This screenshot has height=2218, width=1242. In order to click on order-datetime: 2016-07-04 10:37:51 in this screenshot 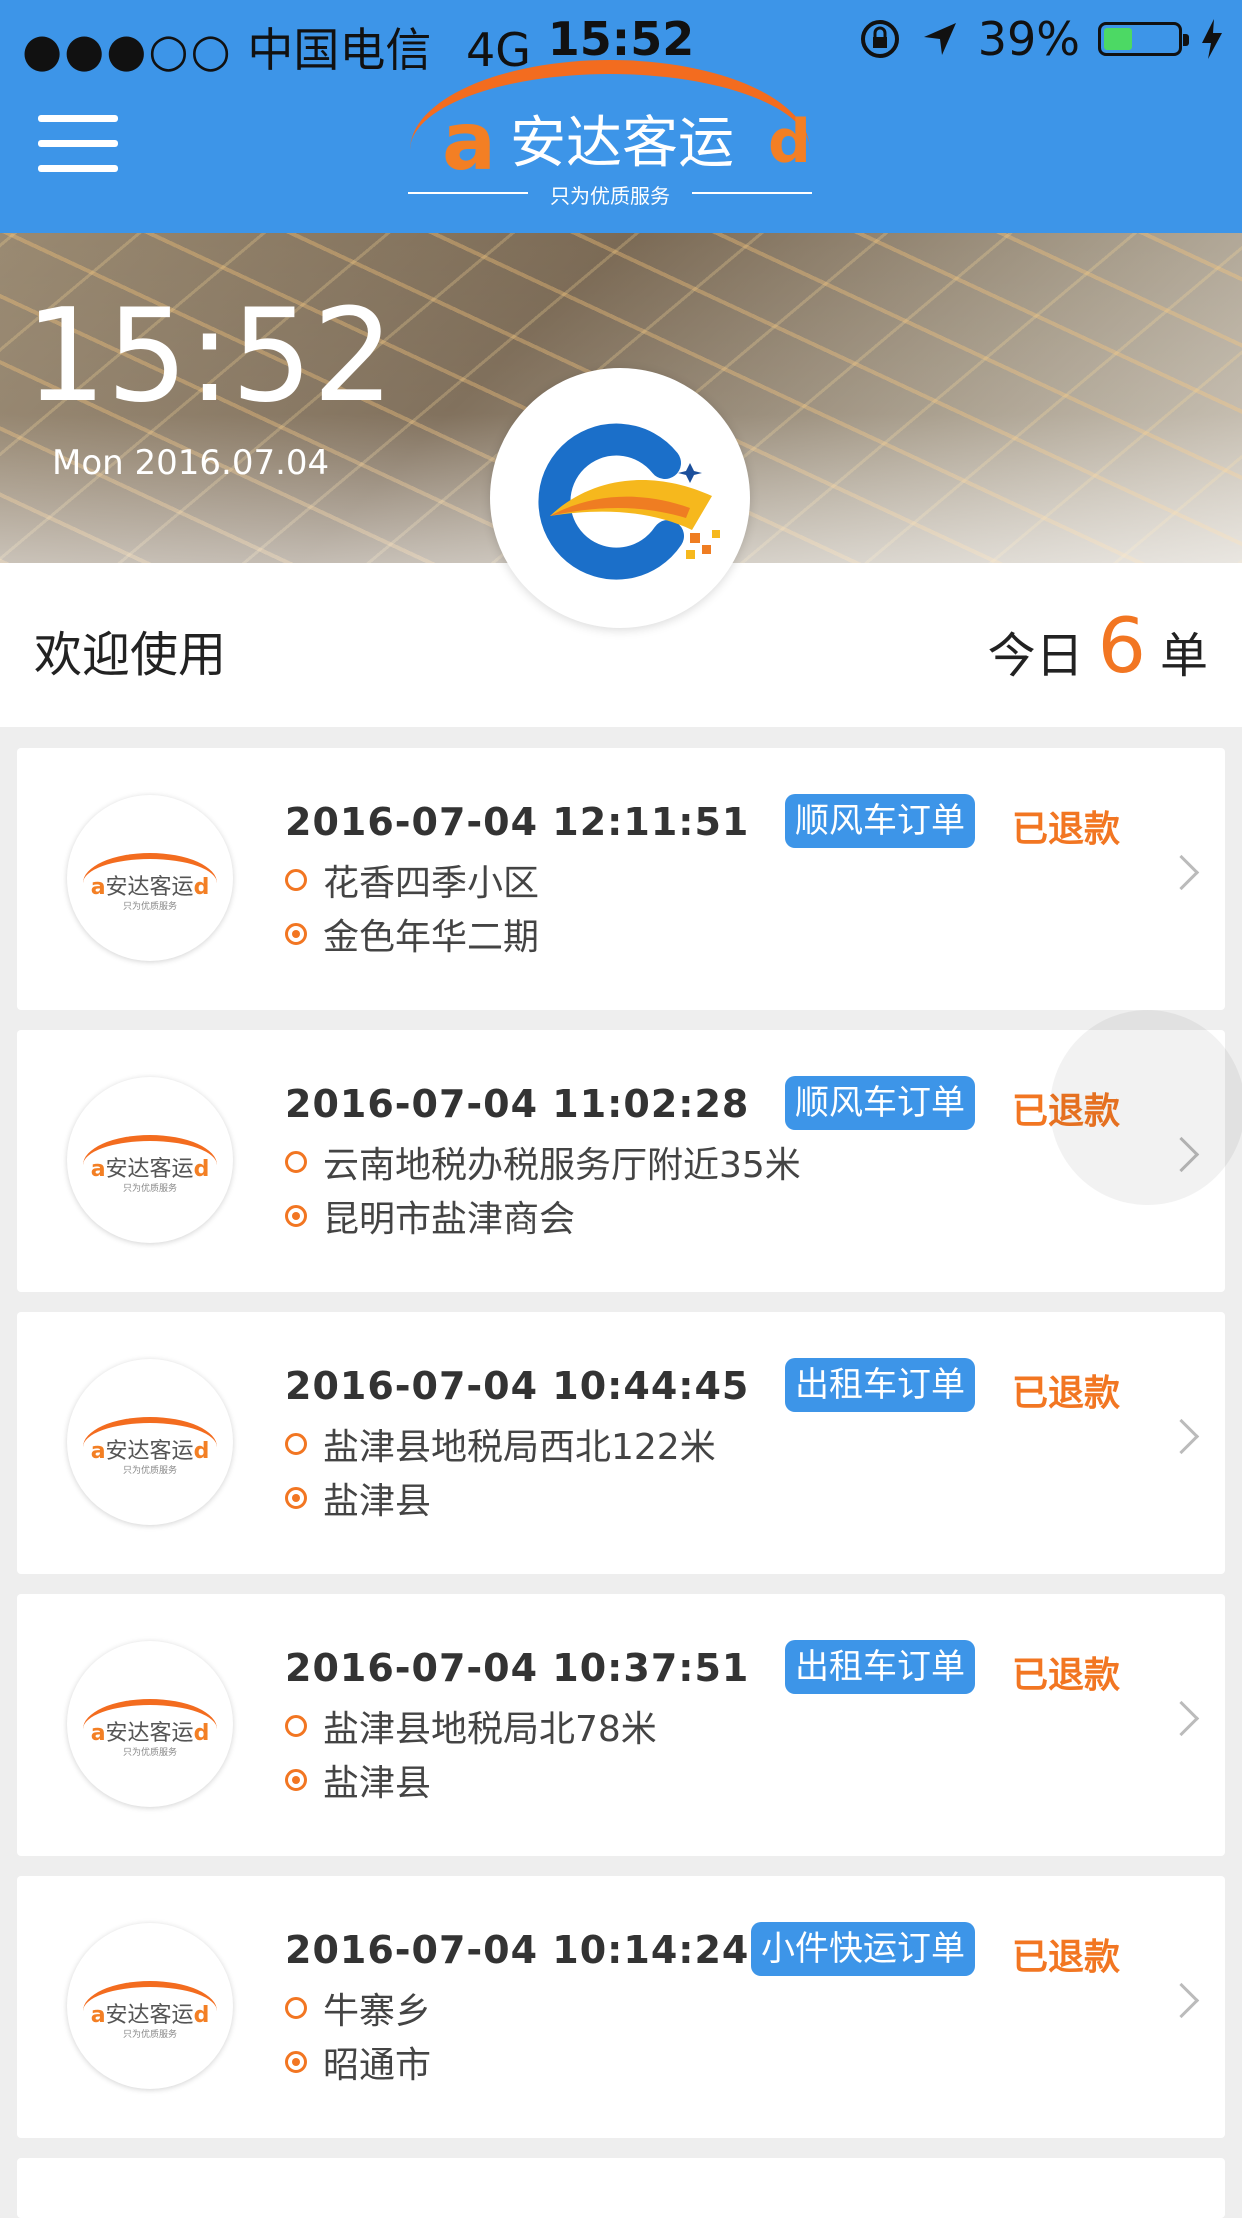, I will do `click(517, 1668)`.